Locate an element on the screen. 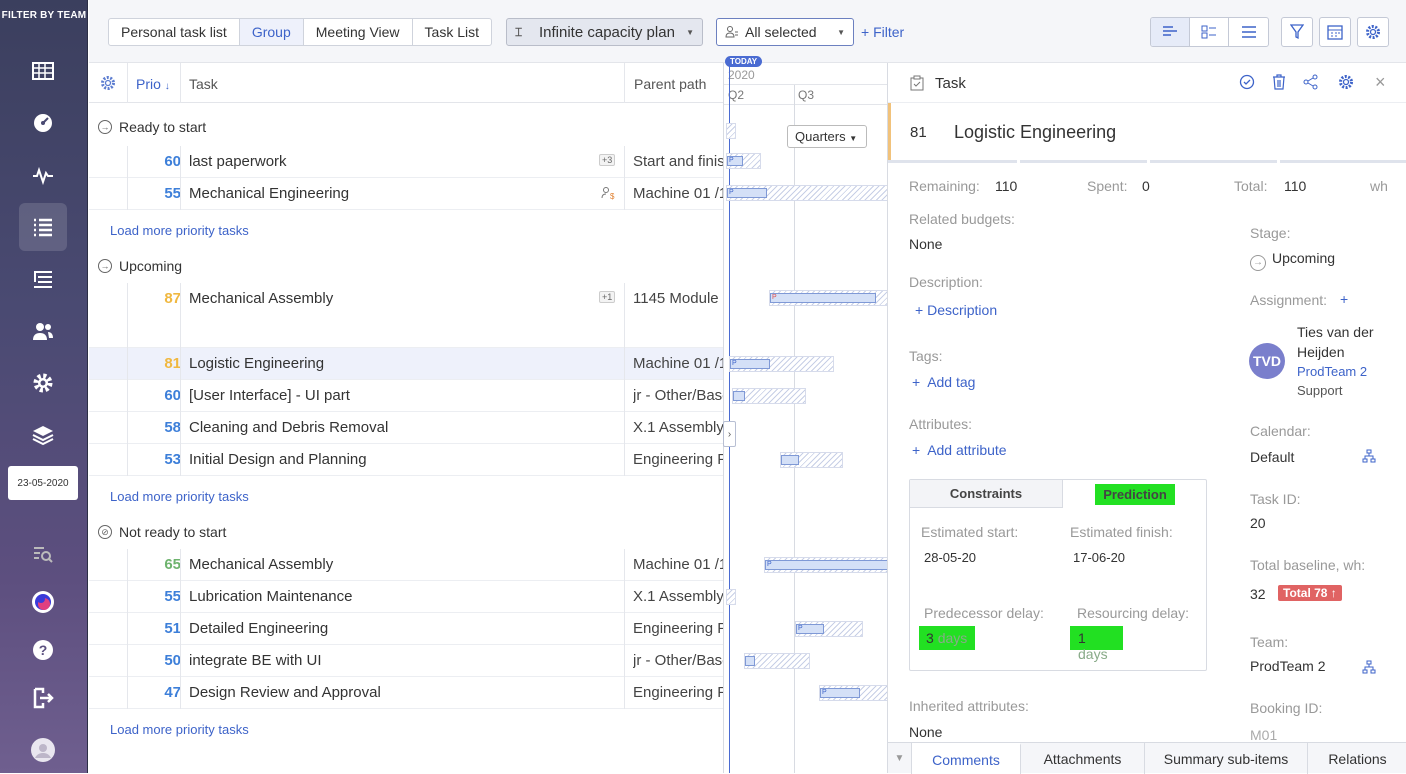 The width and height of the screenshot is (1406, 774). column-parent-path-header: Parent path is located at coordinates (670, 84).